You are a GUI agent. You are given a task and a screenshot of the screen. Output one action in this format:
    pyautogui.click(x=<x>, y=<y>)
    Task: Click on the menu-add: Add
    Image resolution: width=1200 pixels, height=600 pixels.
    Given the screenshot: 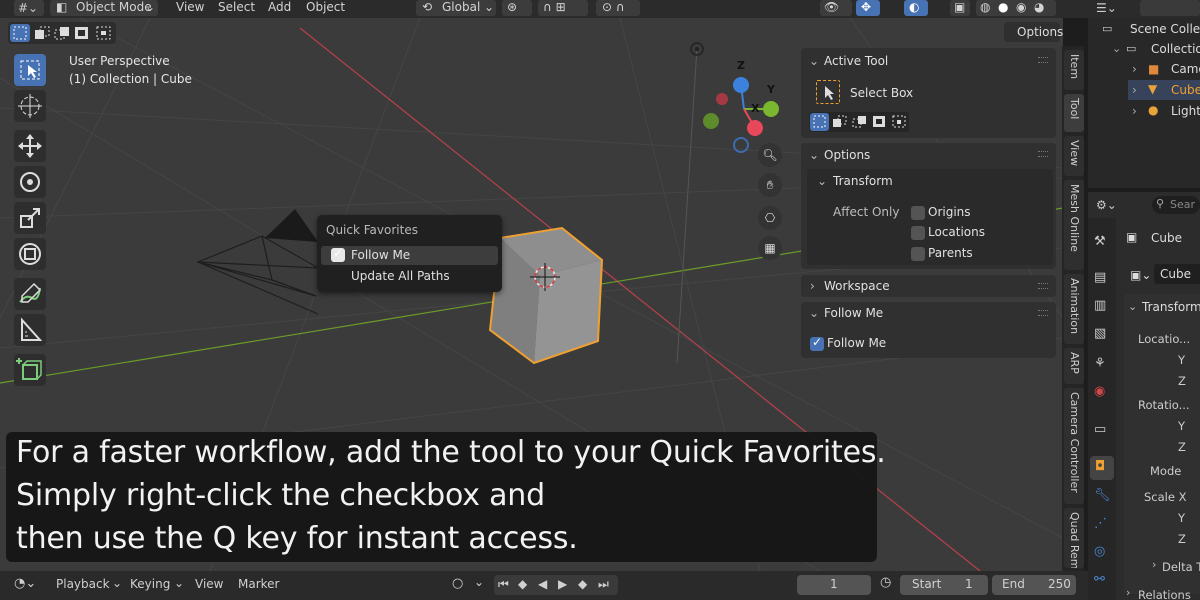 What is the action you would take?
    pyautogui.click(x=279, y=8)
    